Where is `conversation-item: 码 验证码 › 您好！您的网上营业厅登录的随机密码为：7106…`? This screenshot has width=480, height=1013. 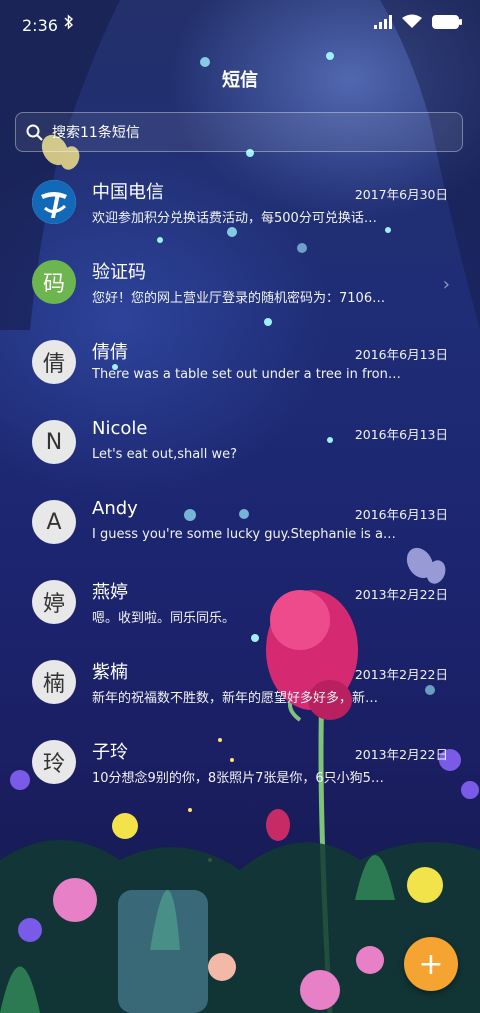 conversation-item: 码 验证码 › 您好！您的网上营业厅登录的随机密码为：7106… is located at coordinates (240, 282).